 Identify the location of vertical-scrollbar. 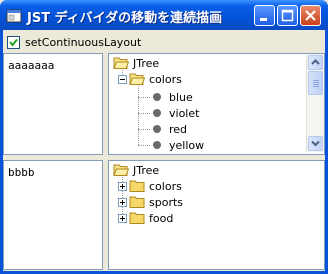
(315, 103).